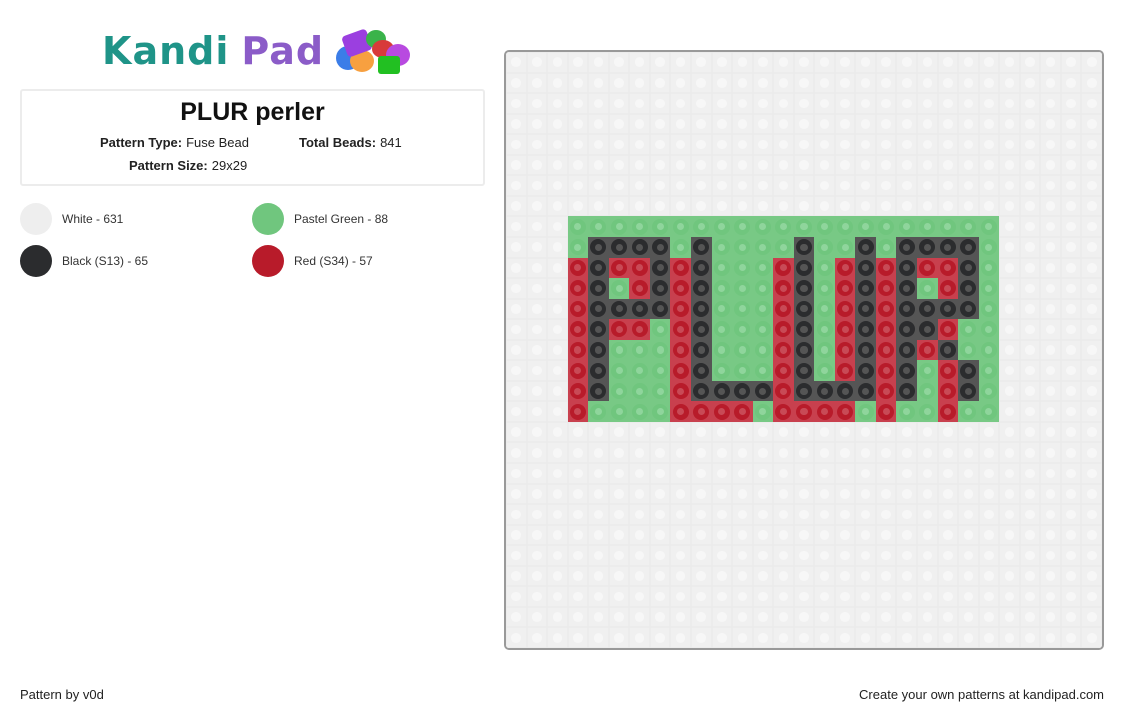  What do you see at coordinates (845, 309) in the screenshot?
I see `bead-red` at bounding box center [845, 309].